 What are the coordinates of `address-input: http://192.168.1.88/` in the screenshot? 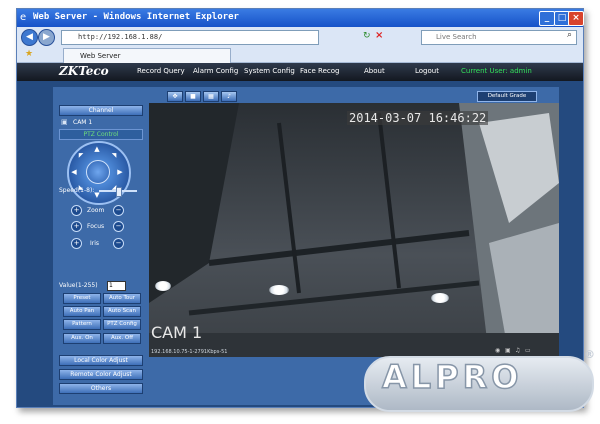 It's located at (190, 37).